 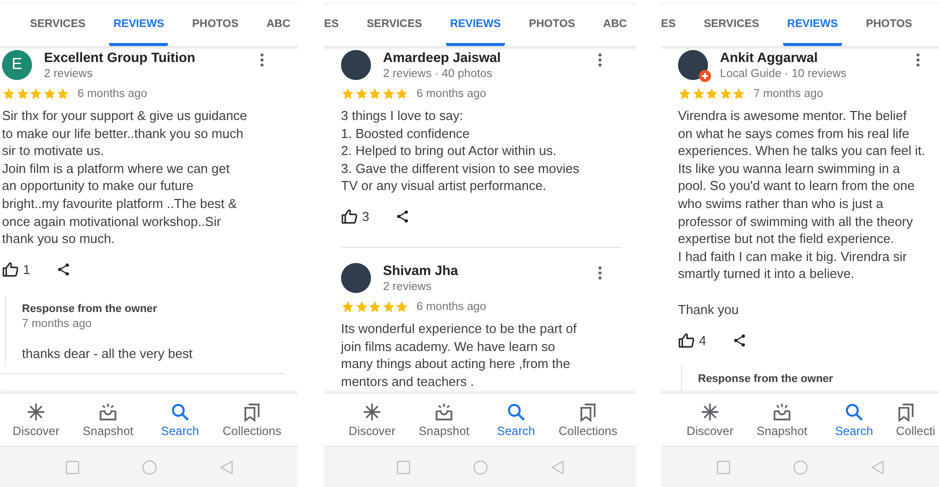 I want to click on avatar-letter: E, so click(x=17, y=65).